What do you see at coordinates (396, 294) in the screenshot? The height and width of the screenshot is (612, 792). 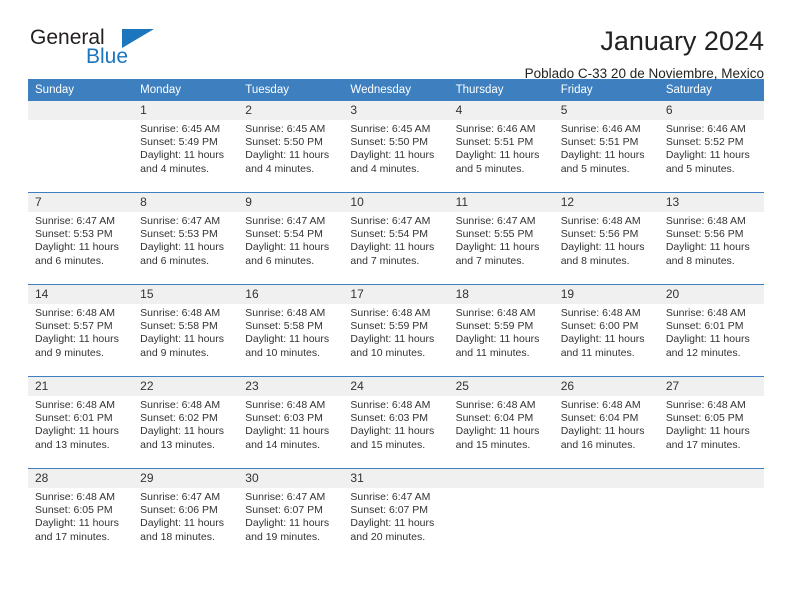 I see `day-number: 17` at bounding box center [396, 294].